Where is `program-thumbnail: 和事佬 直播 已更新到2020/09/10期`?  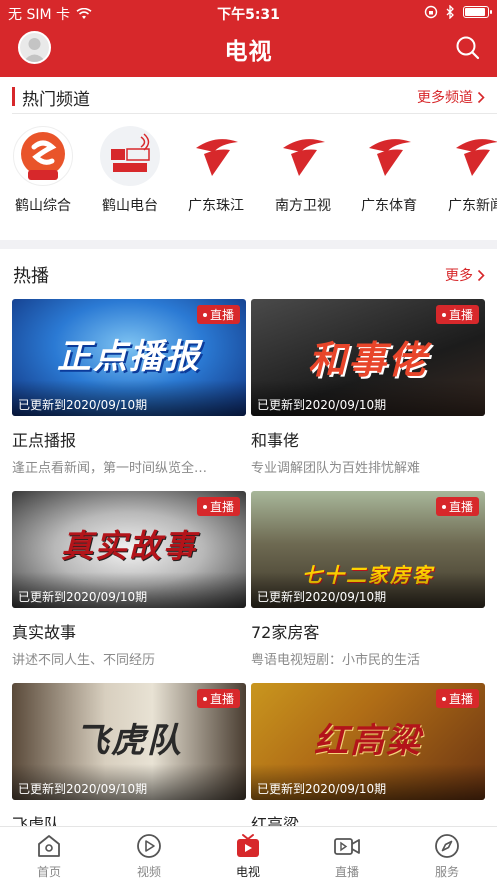
program-thumbnail: 和事佬 直播 已更新到2020/09/10期 is located at coordinates (368, 357).